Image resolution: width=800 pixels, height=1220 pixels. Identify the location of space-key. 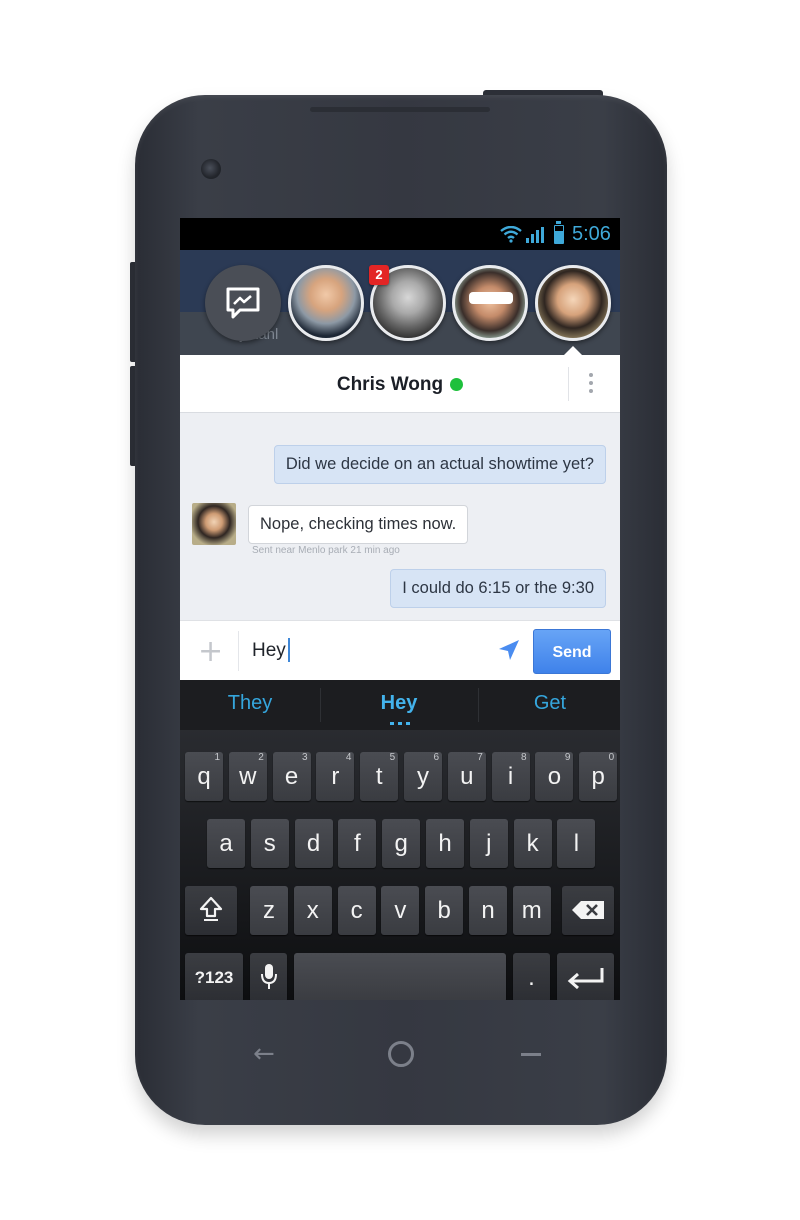
(400, 976).